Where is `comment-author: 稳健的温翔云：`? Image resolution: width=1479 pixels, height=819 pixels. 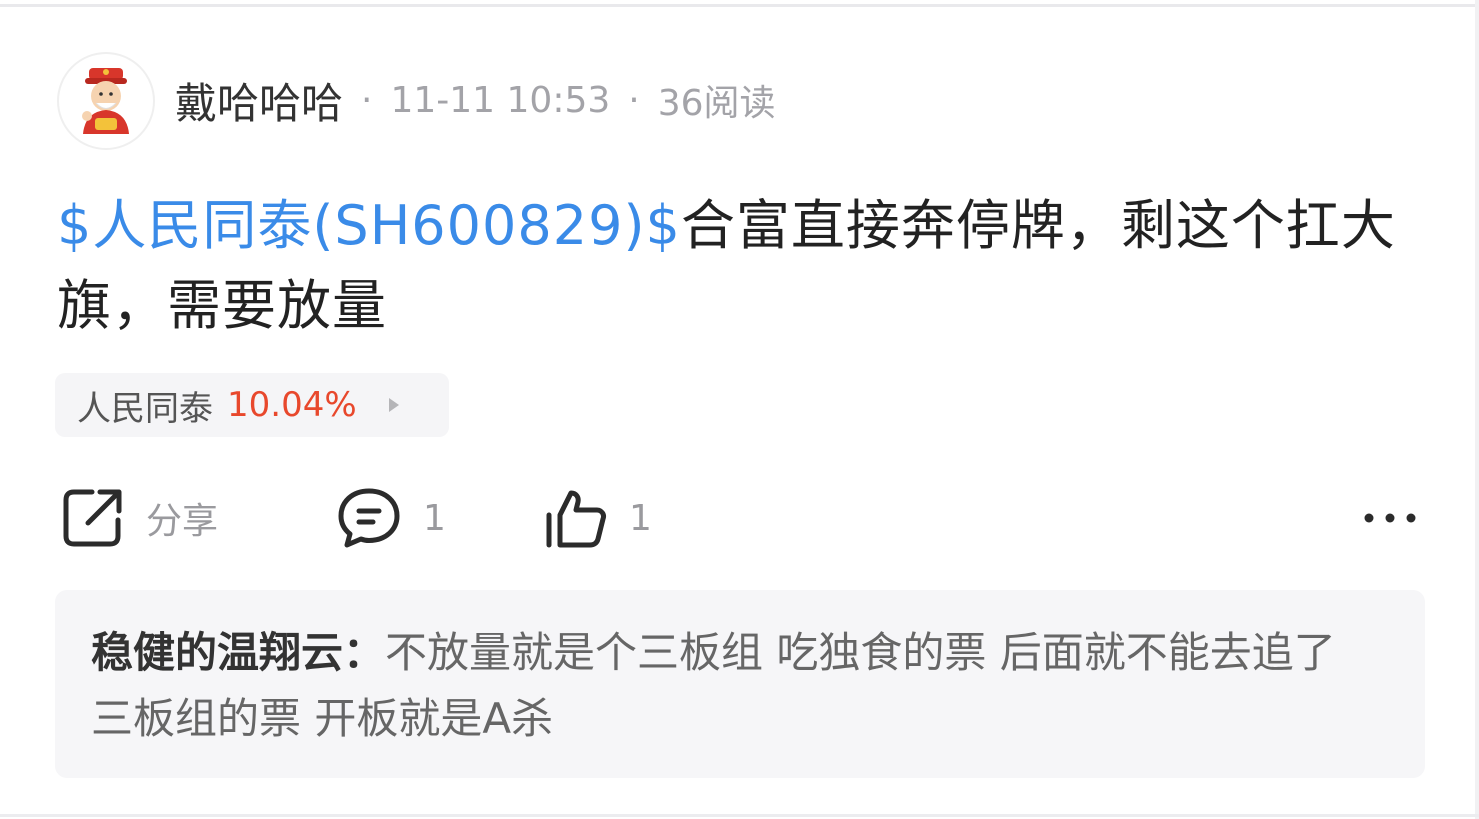 comment-author: 稳健的温翔云： is located at coordinates (238, 652).